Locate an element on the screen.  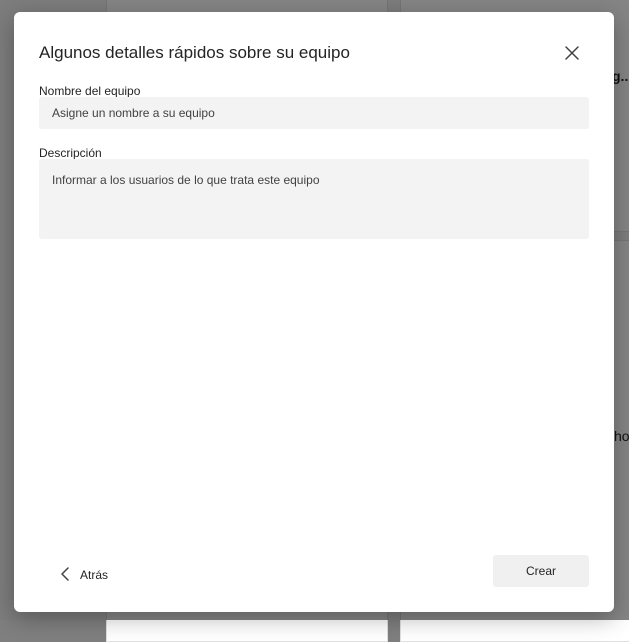
description-label: Descripción is located at coordinates (70, 153).